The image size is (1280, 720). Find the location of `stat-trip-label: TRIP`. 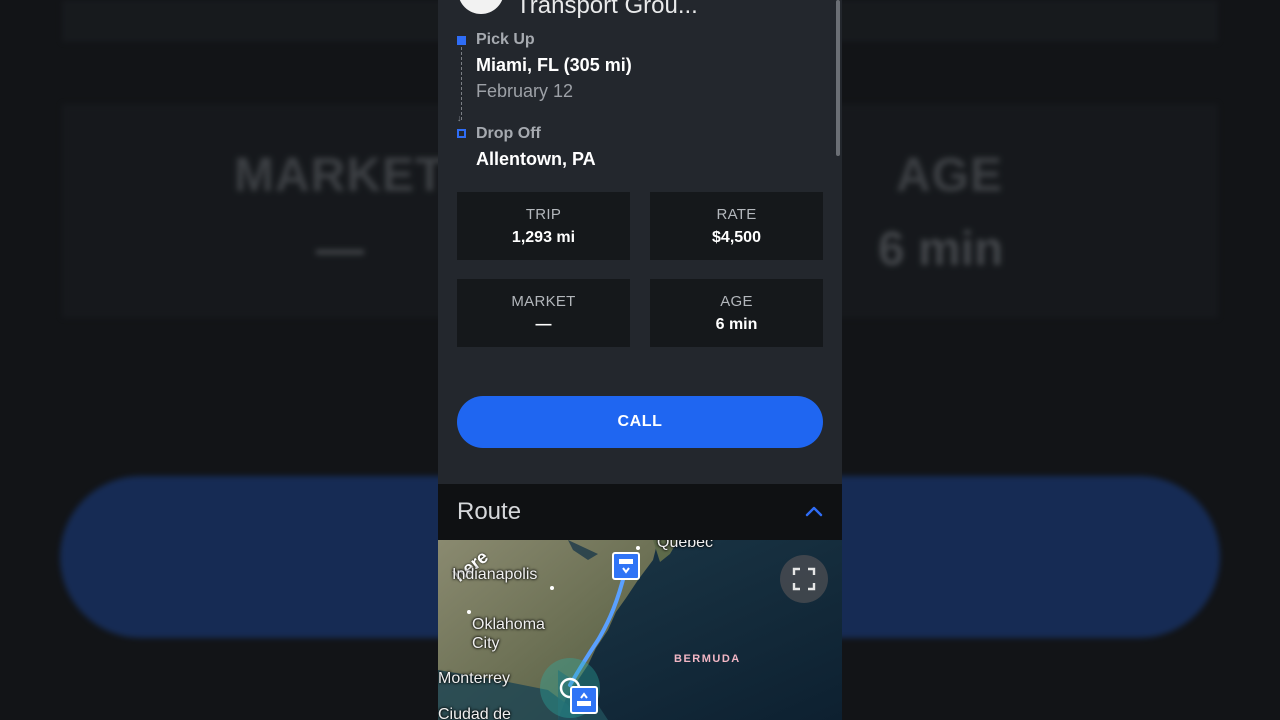

stat-trip-label: TRIP is located at coordinates (543, 214).